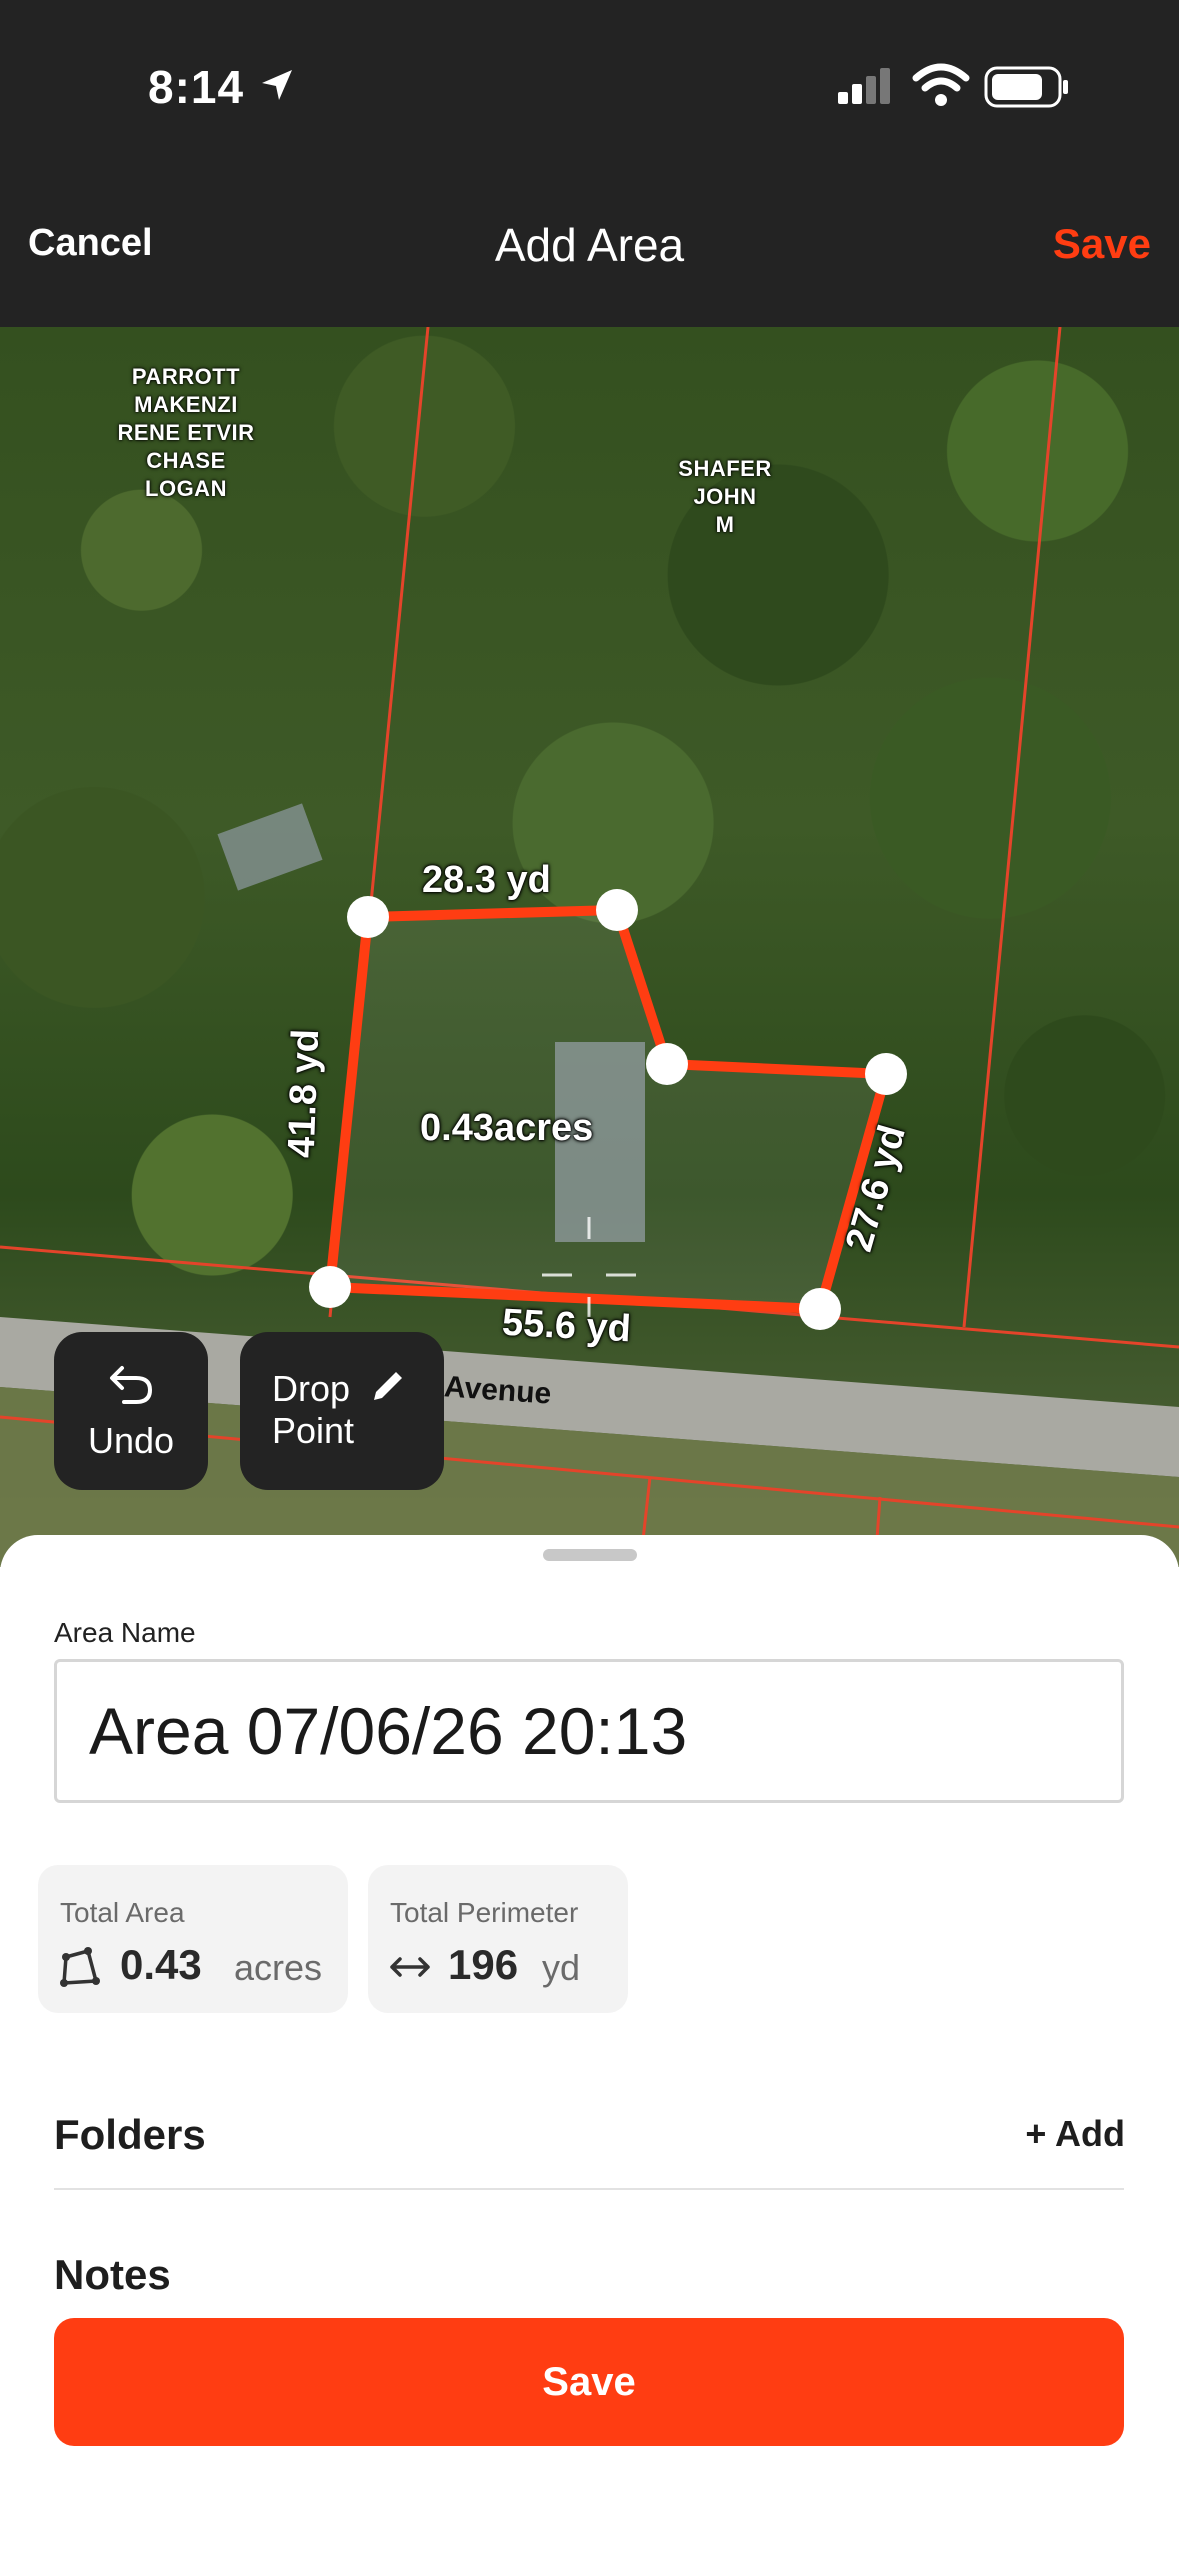 The image size is (1179, 2560). I want to click on building-roof, so click(270, 847).